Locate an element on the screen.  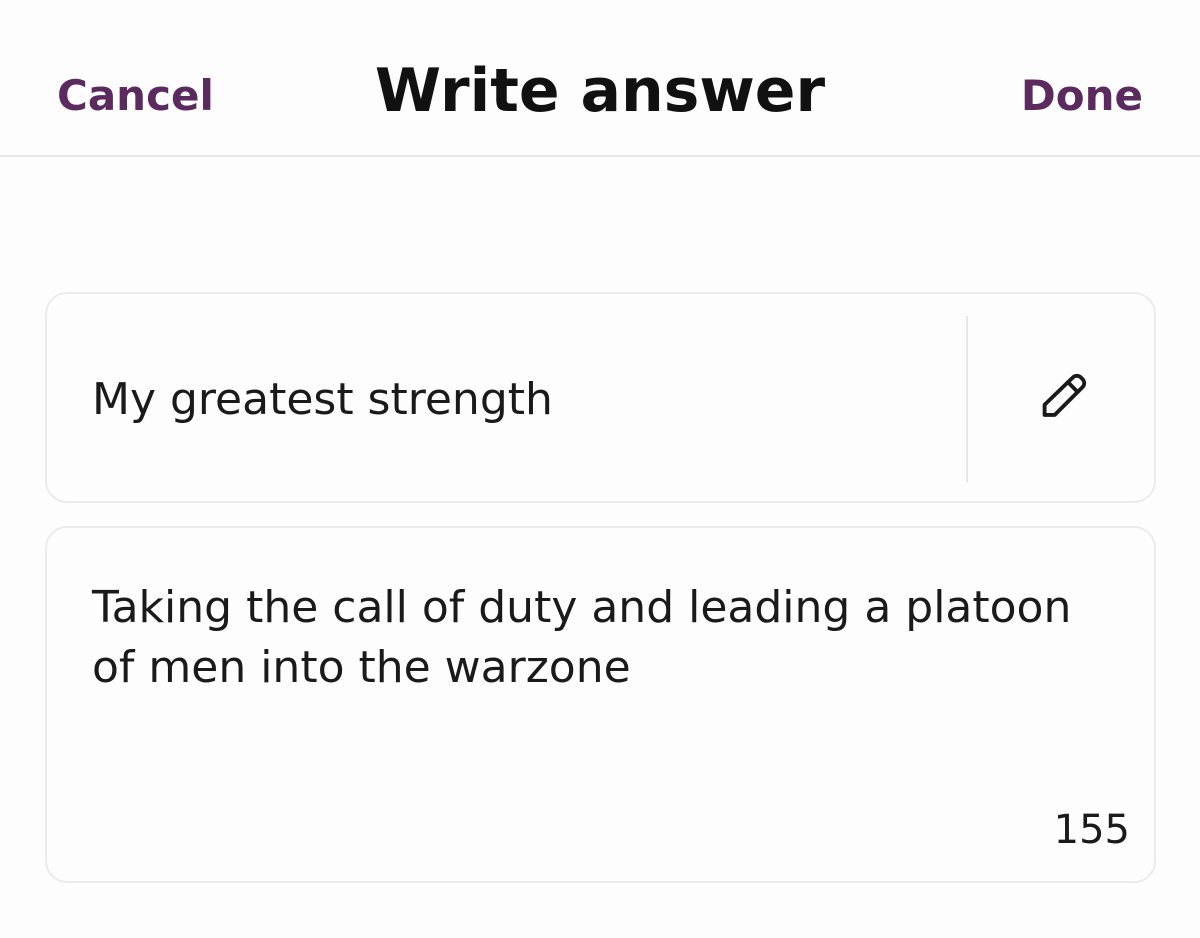
prompt-text: My greatest strength is located at coordinates (322, 399).